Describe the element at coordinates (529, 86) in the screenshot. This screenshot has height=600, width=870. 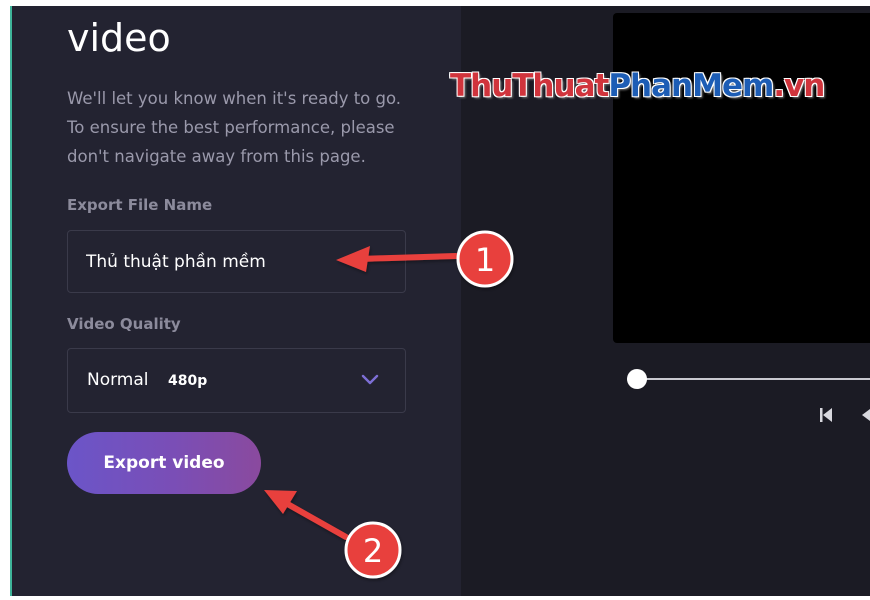
I see `watermark-part-1: ThuThuat` at that location.